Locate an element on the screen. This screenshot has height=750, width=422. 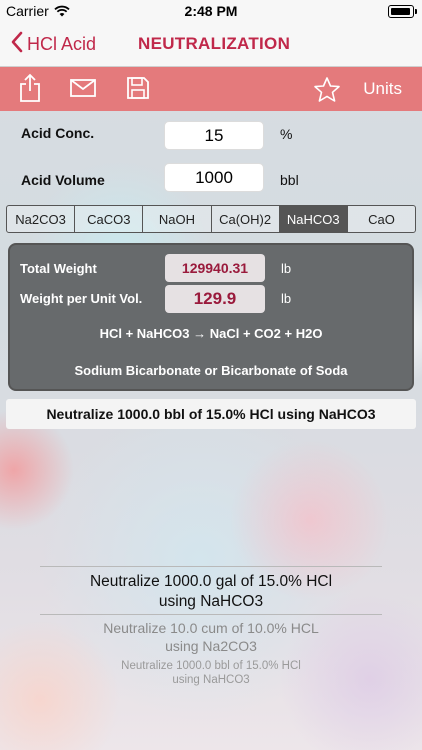
weight-per-unit-value: 129.9 is located at coordinates (215, 299).